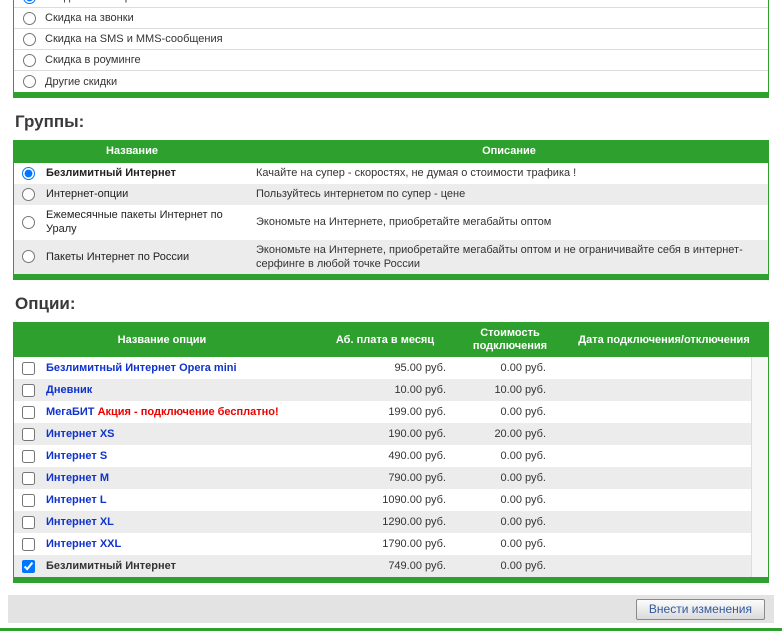 The image size is (782, 631). I want to click on discount-row: Скидка на Интернет, so click(391, 4).